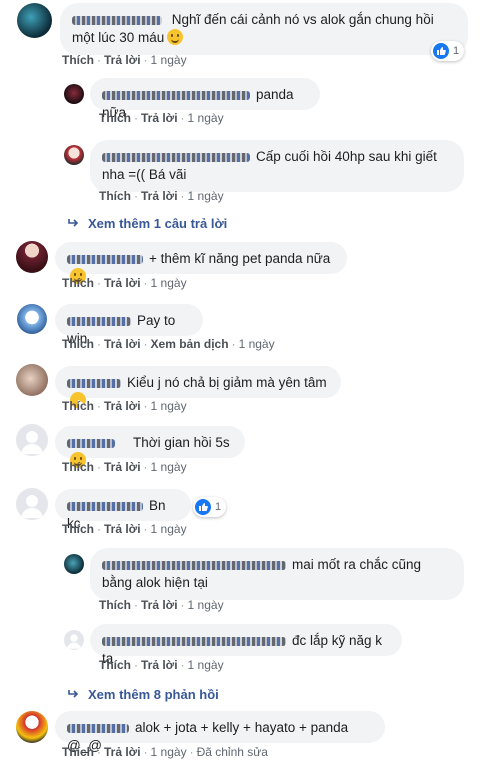 This screenshot has height=763, width=497. I want to click on comment-actions: Thích · Trả lời · Xem bản dịch · 1 ngày, so click(168, 344).